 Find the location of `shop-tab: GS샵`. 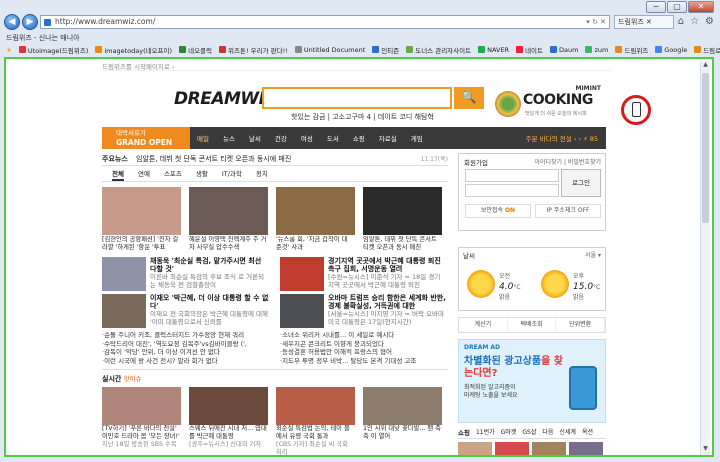

shop-tab: GS샵 is located at coordinates (529, 432).